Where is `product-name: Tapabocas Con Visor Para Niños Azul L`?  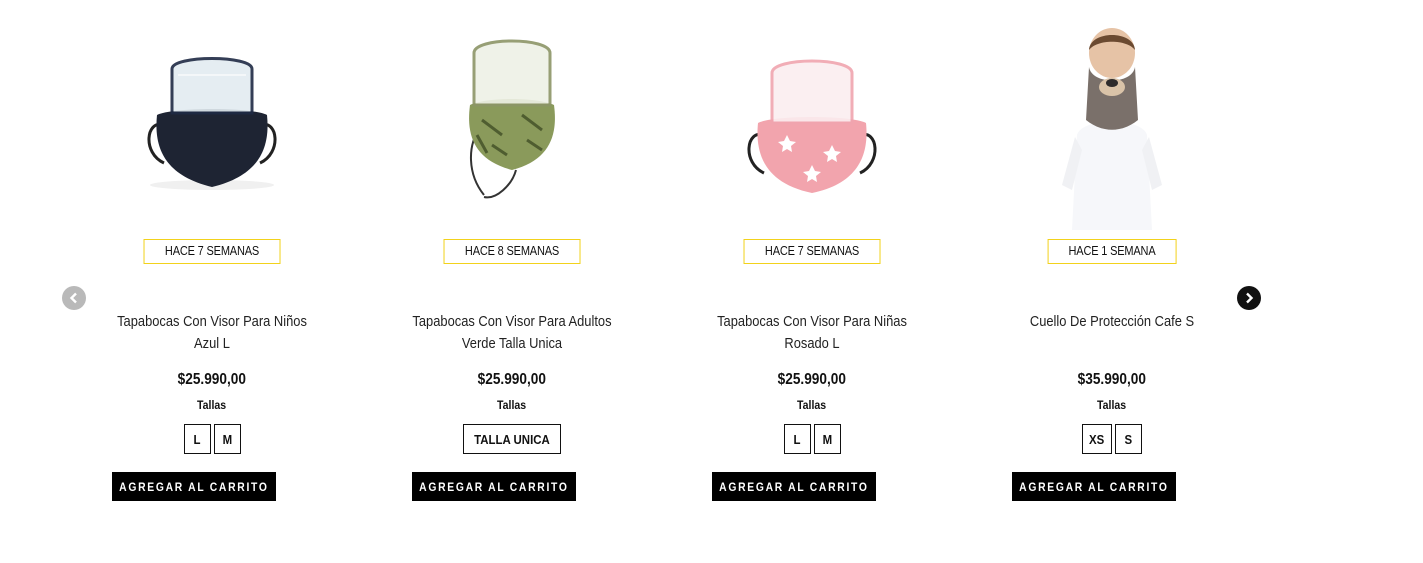 product-name: Tapabocas Con Visor Para Niños Azul L is located at coordinates (212, 333).